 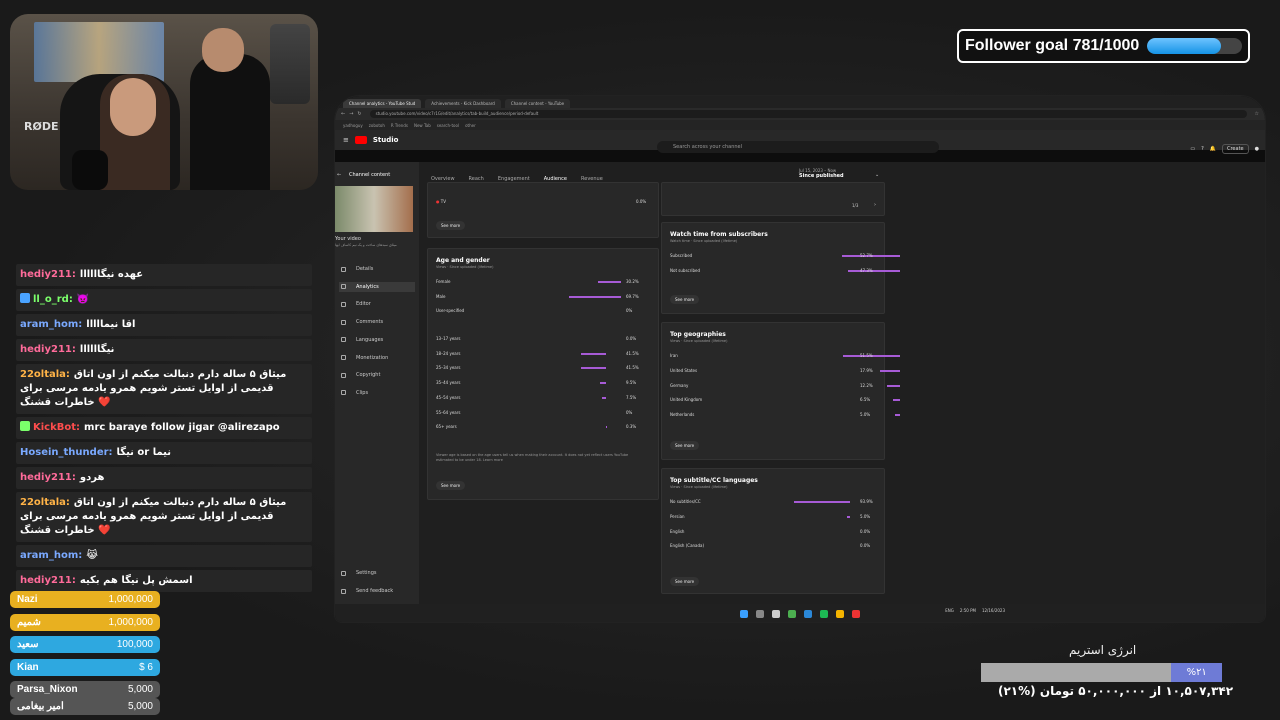 What do you see at coordinates (377, 304) in the screenshot?
I see `sidebar-item-editor: Editor` at bounding box center [377, 304].